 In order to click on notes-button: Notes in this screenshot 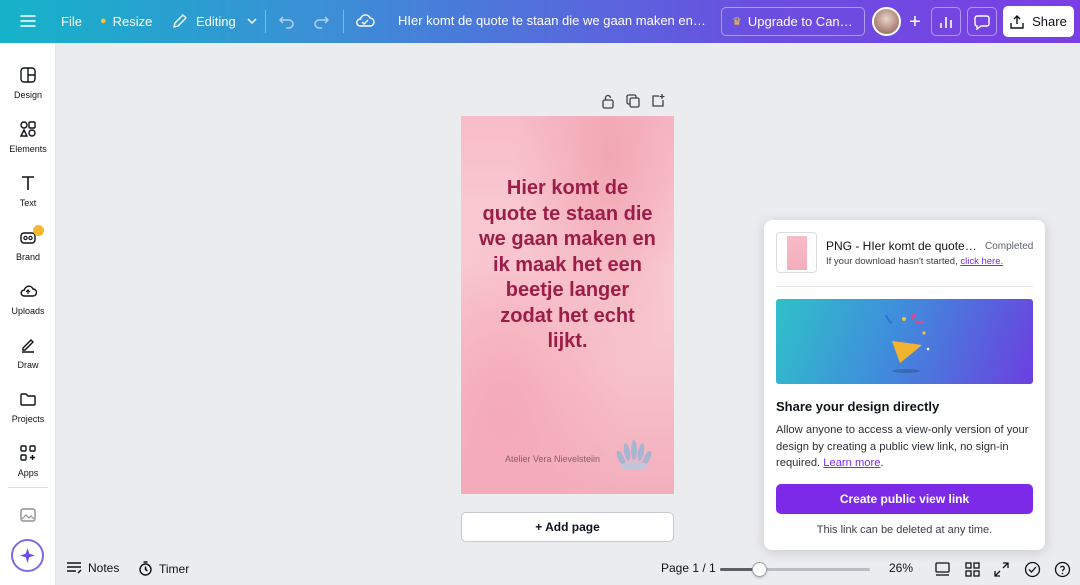, I will do `click(92, 568)`.